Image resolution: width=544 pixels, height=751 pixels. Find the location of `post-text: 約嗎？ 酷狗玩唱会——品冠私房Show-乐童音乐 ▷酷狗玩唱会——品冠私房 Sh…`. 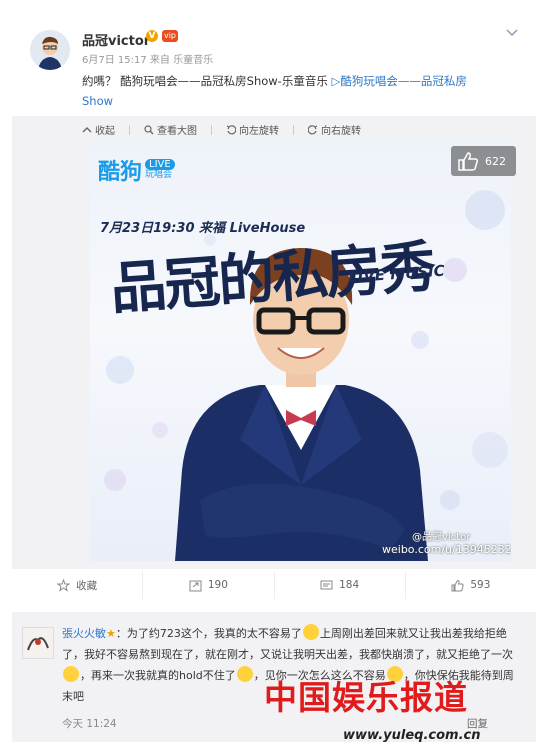

post-text: 約嗎？ 酷狗玩唱会——品冠私房Show-乐童音乐 ▷酷狗玩唱会——品冠私房 Sh… is located at coordinates (302, 91).